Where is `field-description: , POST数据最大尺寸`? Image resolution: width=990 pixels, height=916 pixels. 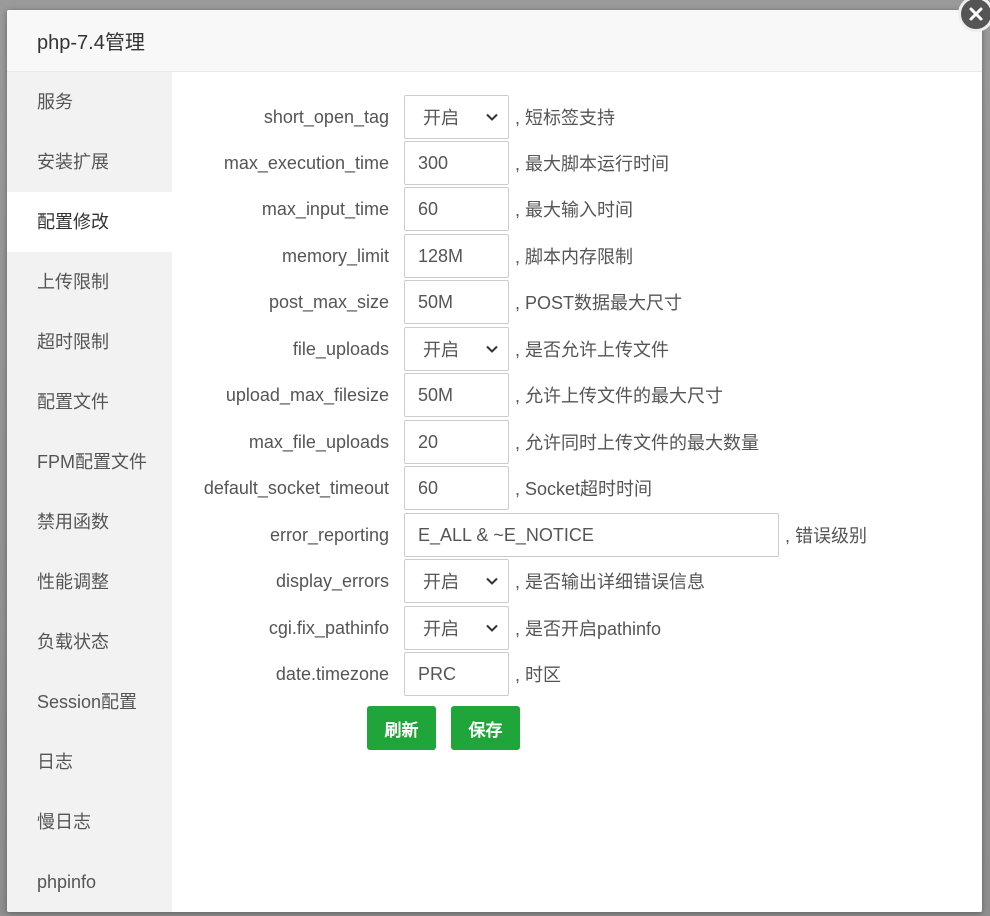
field-description: , POST数据最大尺寸 is located at coordinates (599, 303).